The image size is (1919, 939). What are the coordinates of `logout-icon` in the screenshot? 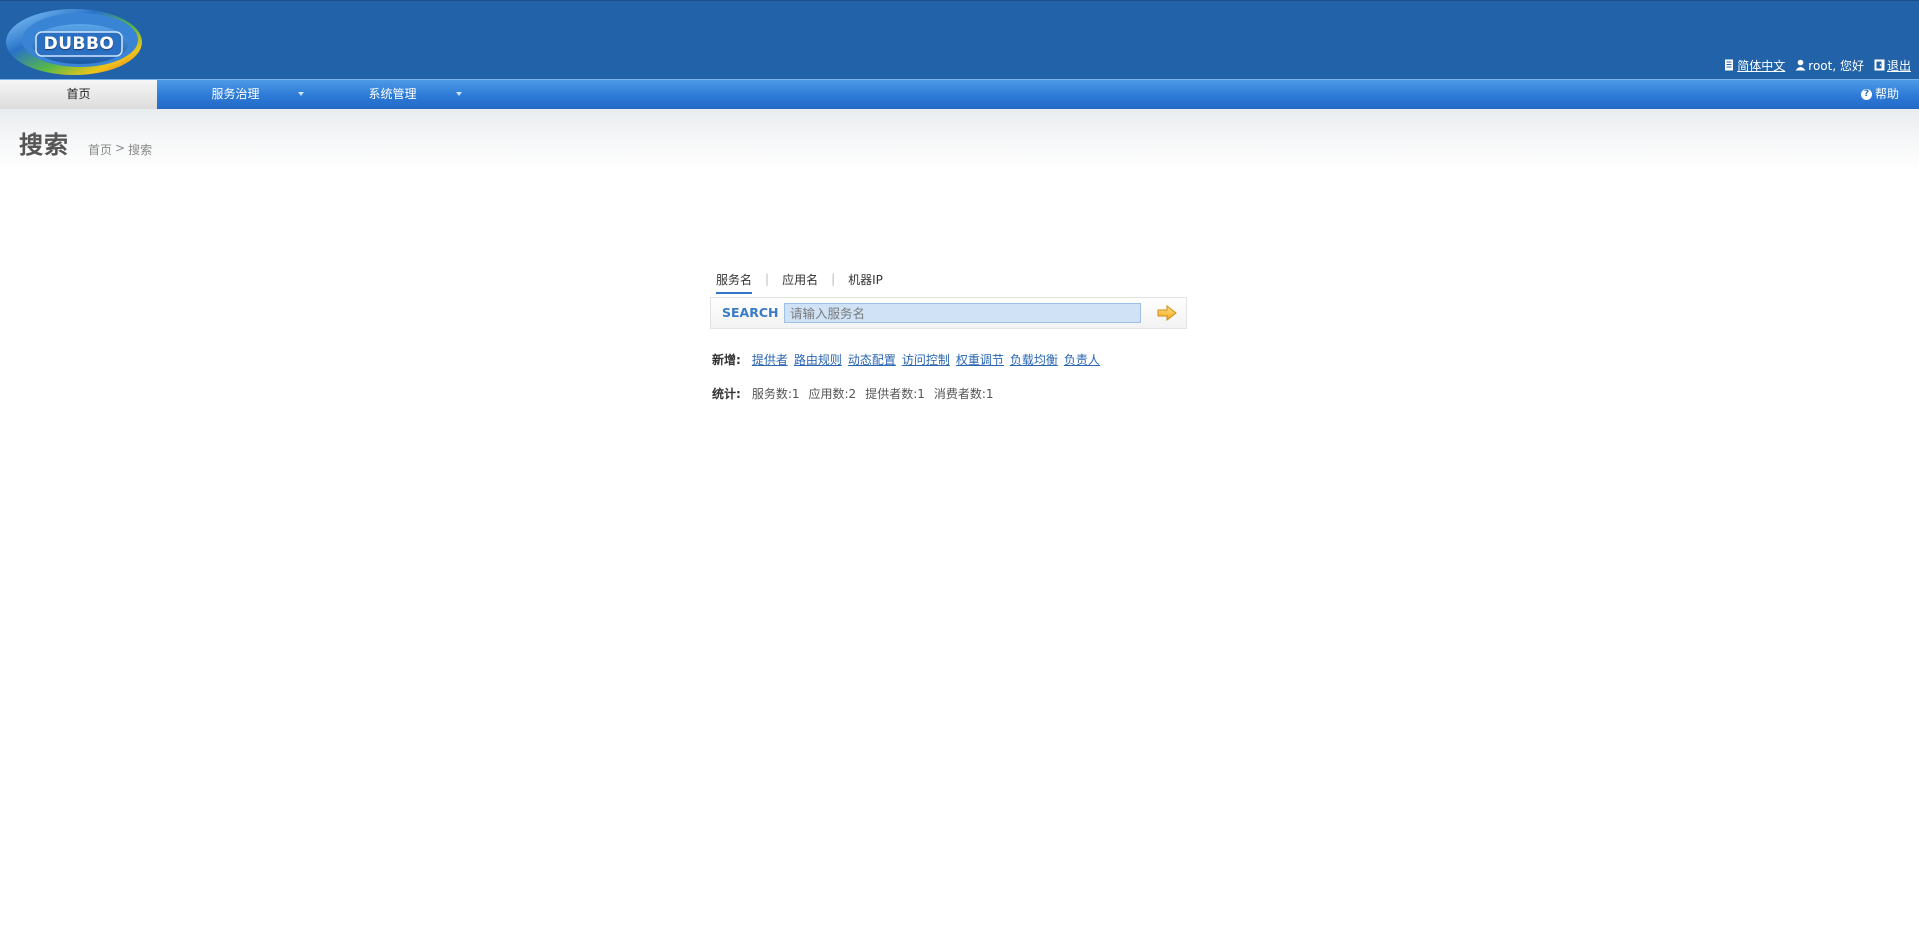 It's located at (1879, 65).